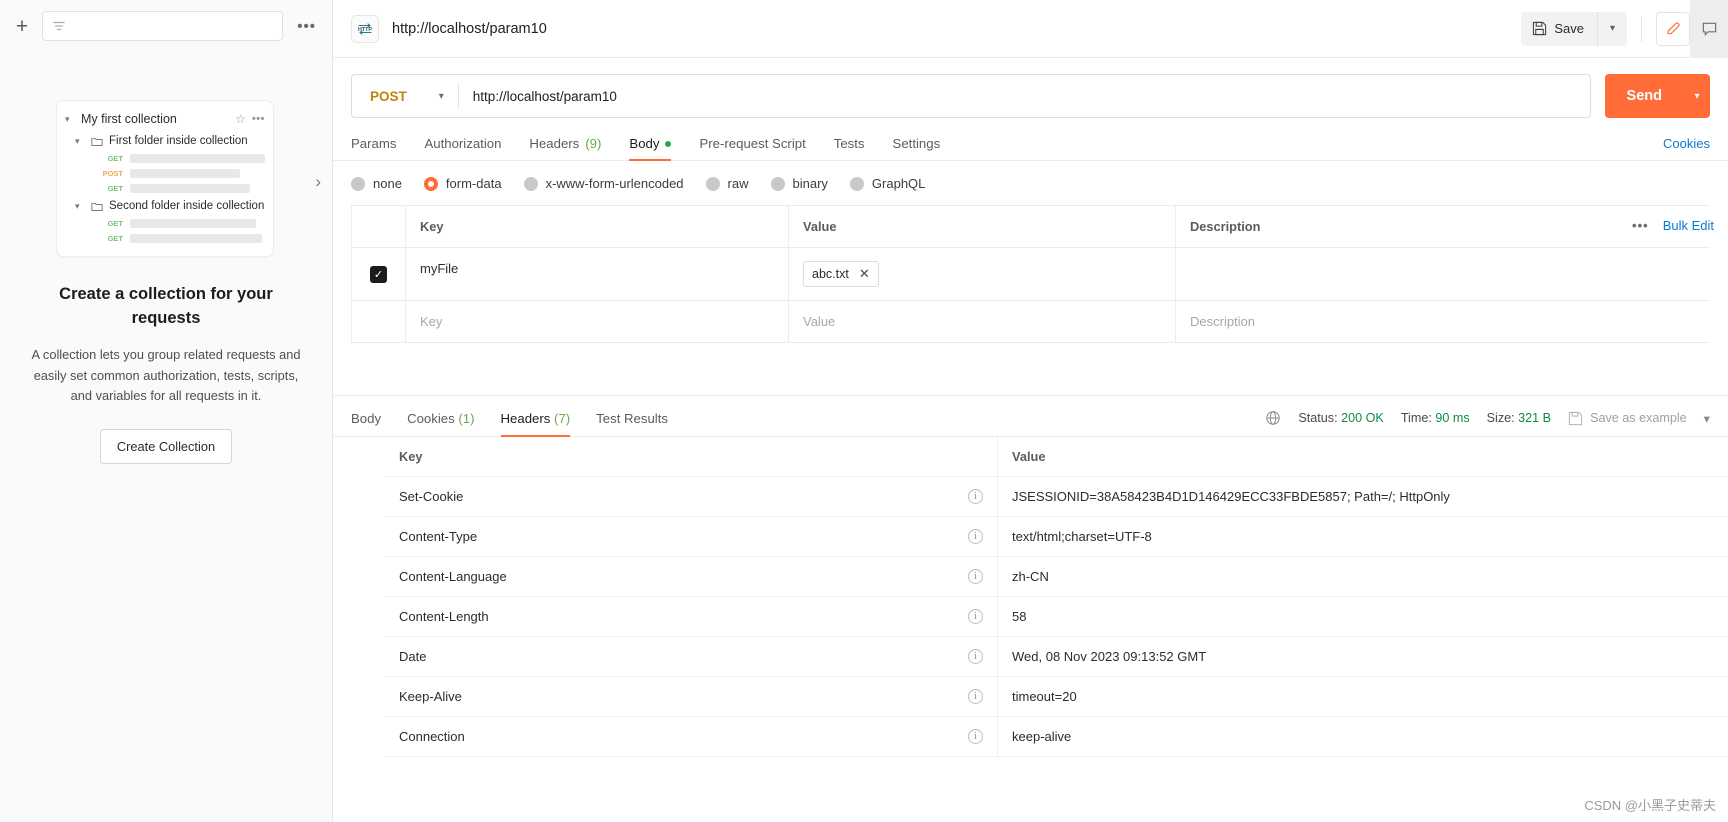 Image resolution: width=1728 pixels, height=822 pixels. What do you see at coordinates (917, 148) in the screenshot?
I see `tab-settings: Settings` at bounding box center [917, 148].